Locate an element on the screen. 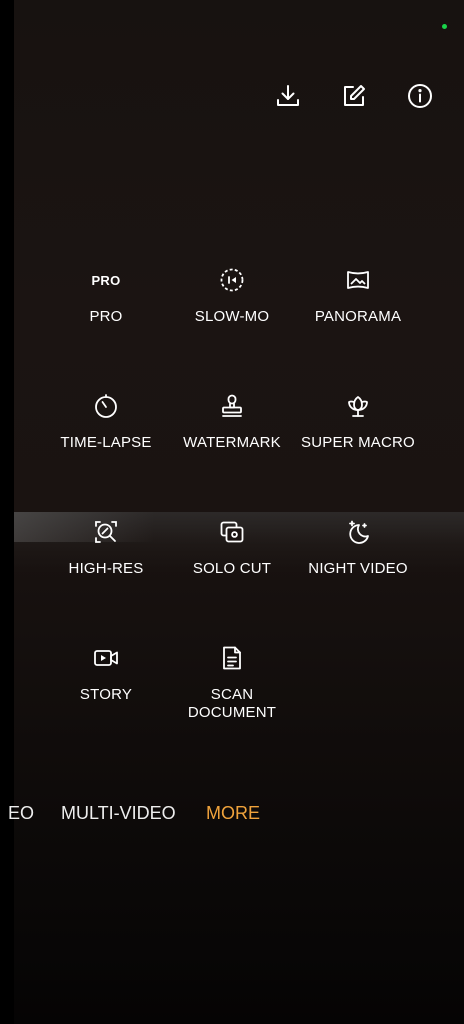  top-toolbar is located at coordinates (354, 96).